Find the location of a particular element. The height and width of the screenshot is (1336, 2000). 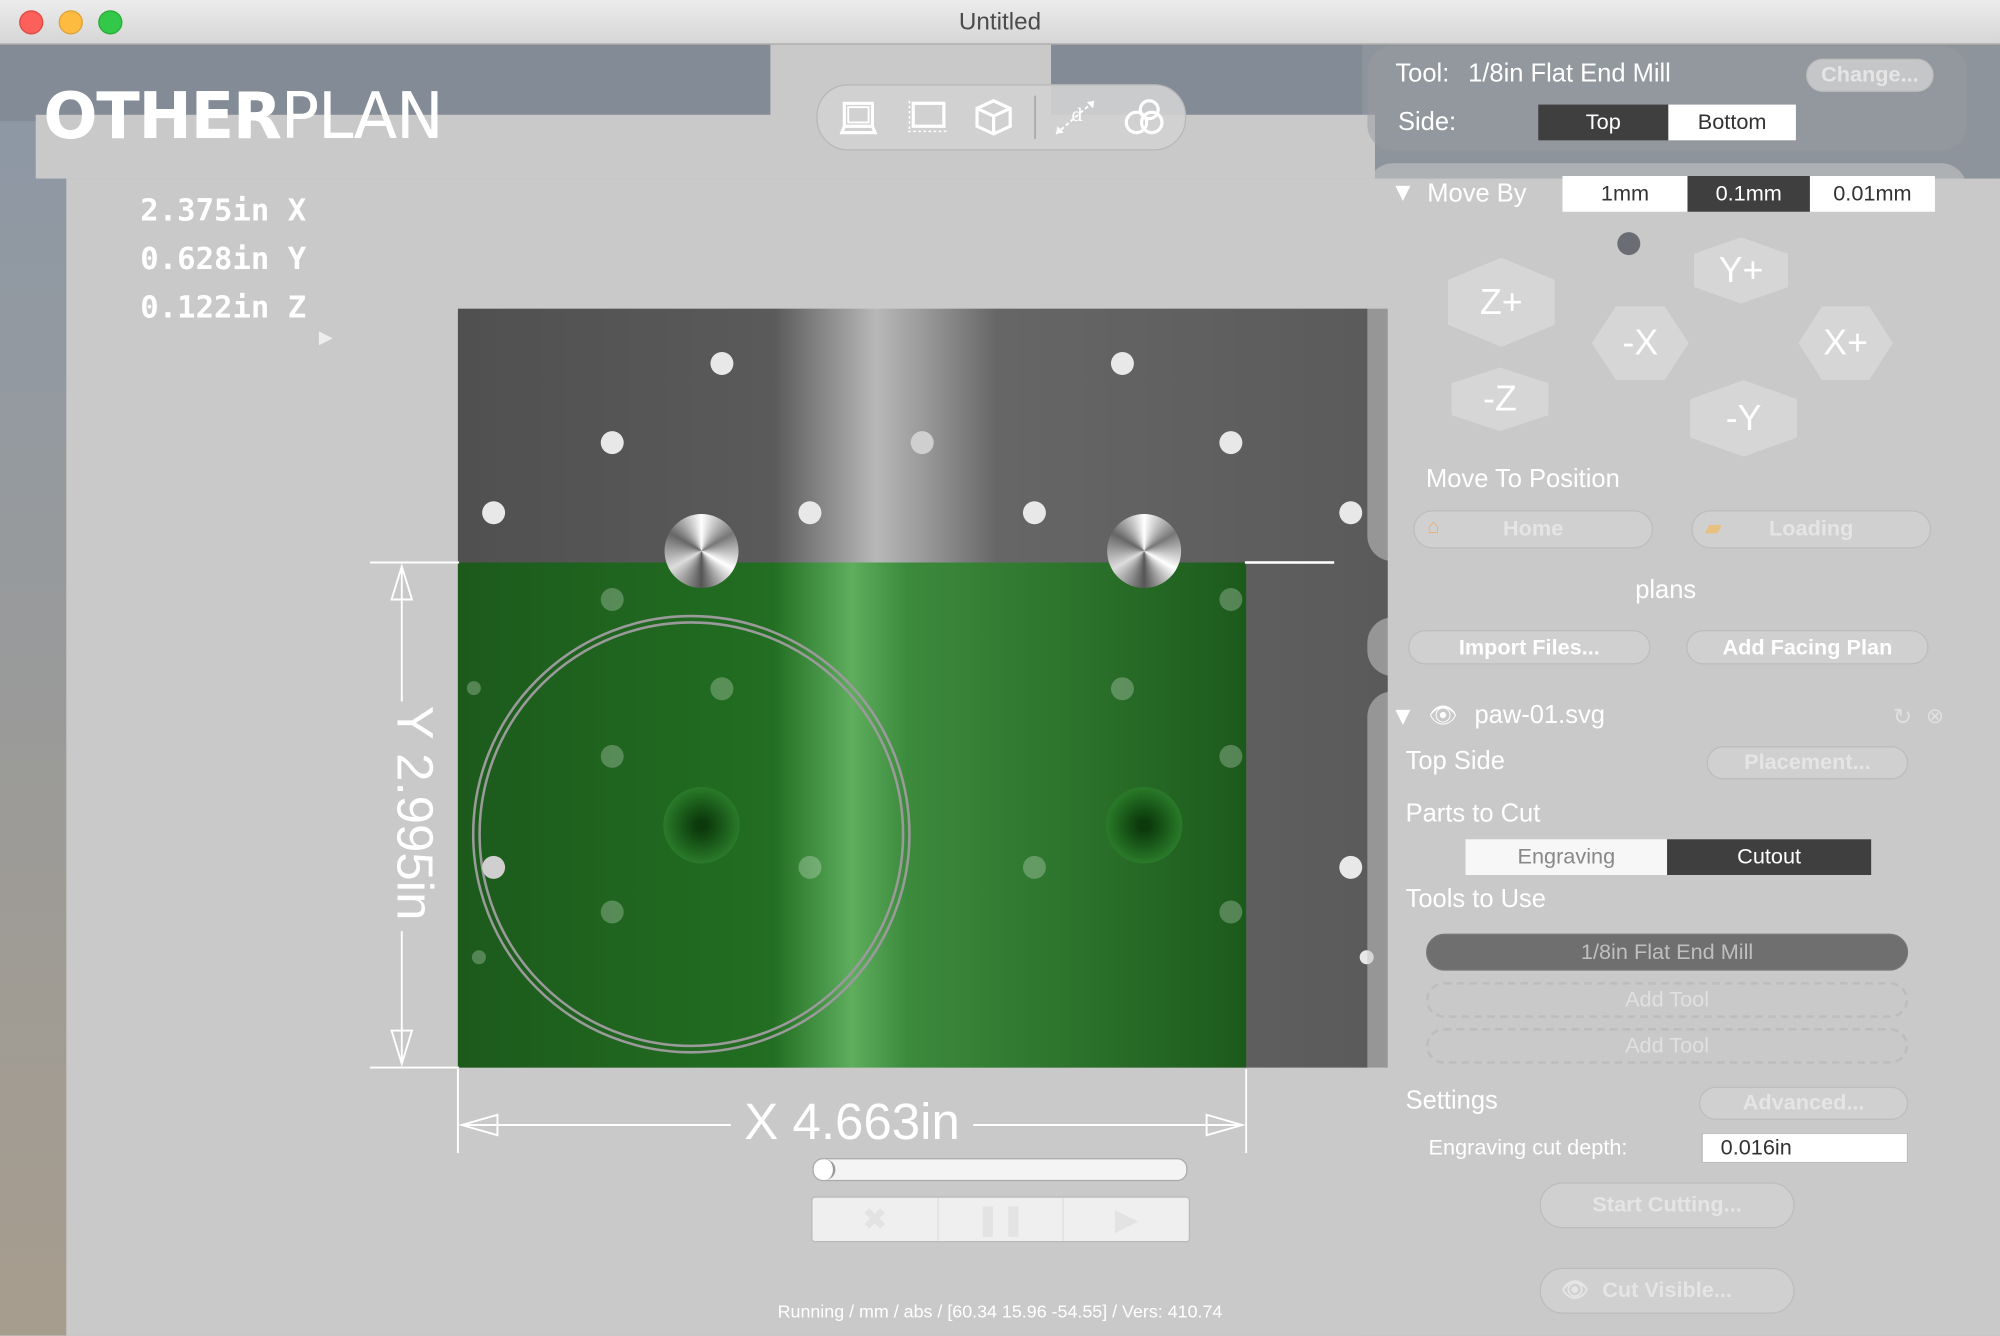

tool-label: Tool: is located at coordinates (1422, 74).